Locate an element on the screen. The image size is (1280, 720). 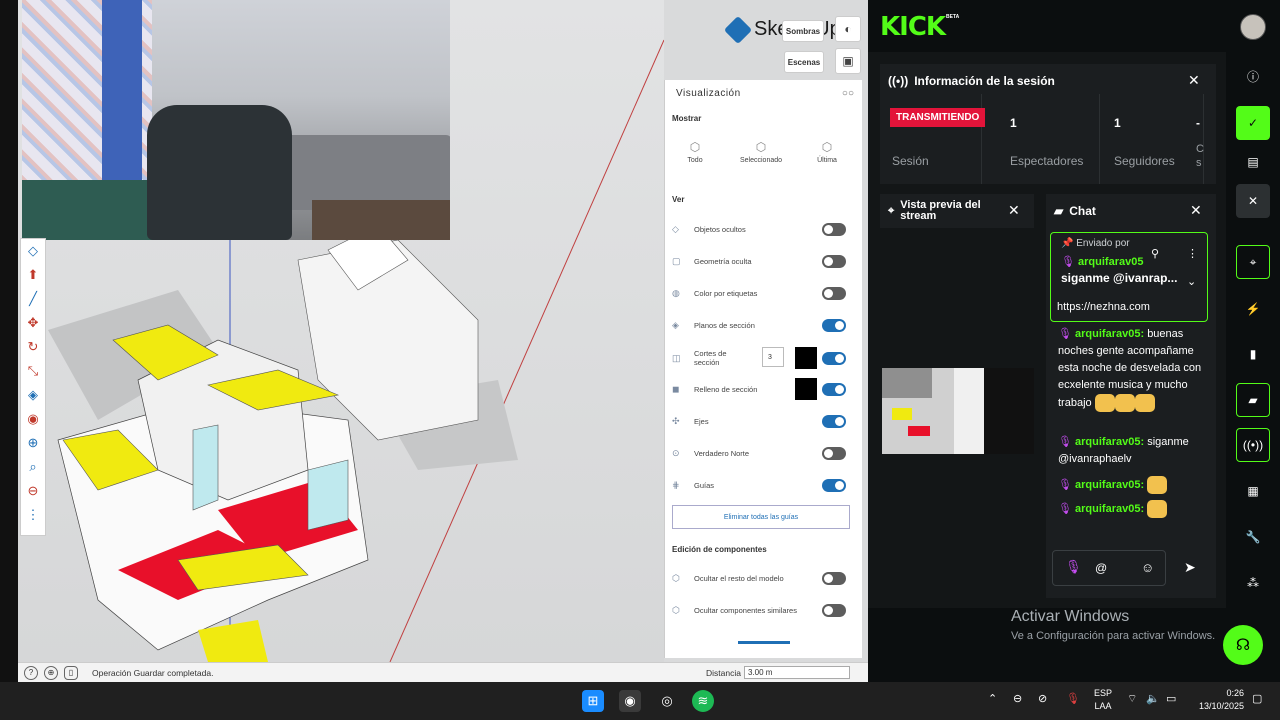
pinned-label: 📌 Enviado por is located at coordinates (1095, 243).